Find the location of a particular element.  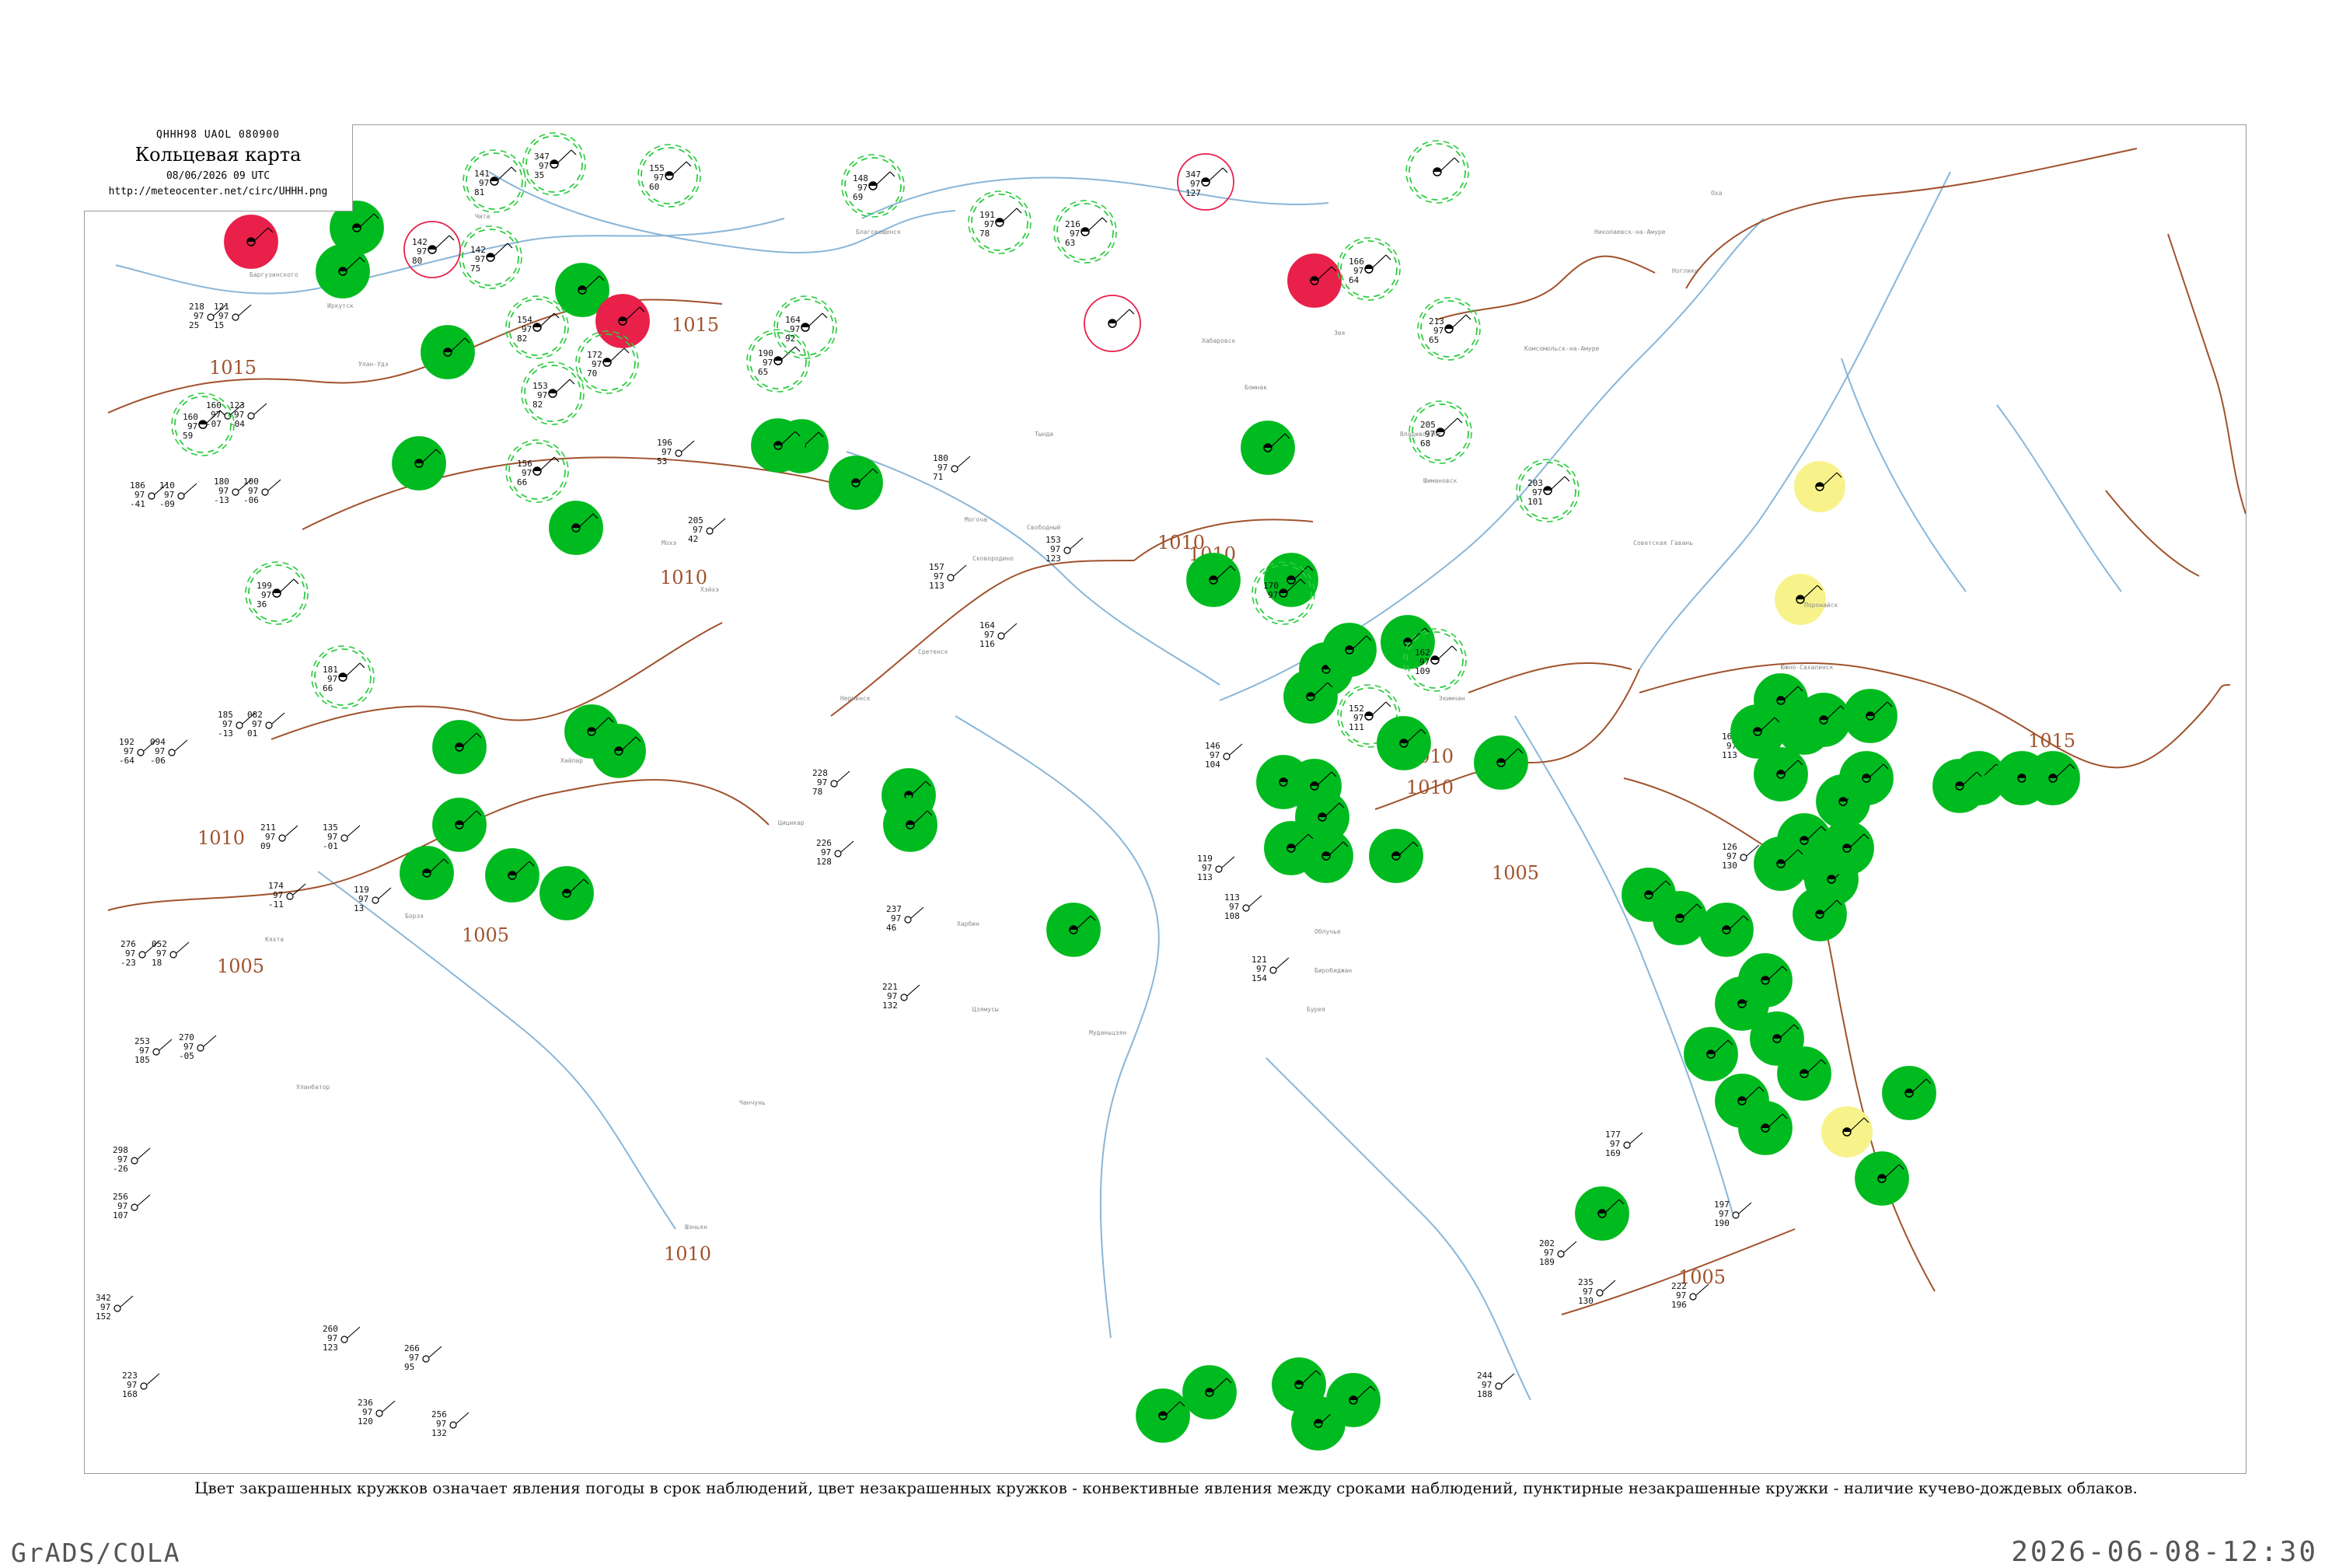

plain-station: 25697132 is located at coordinates (450, 1423).